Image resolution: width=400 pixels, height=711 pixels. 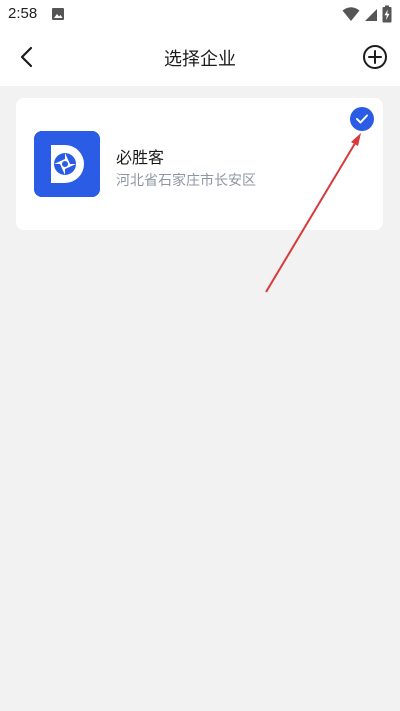 What do you see at coordinates (200, 59) in the screenshot?
I see `page-title: 选择企业` at bounding box center [200, 59].